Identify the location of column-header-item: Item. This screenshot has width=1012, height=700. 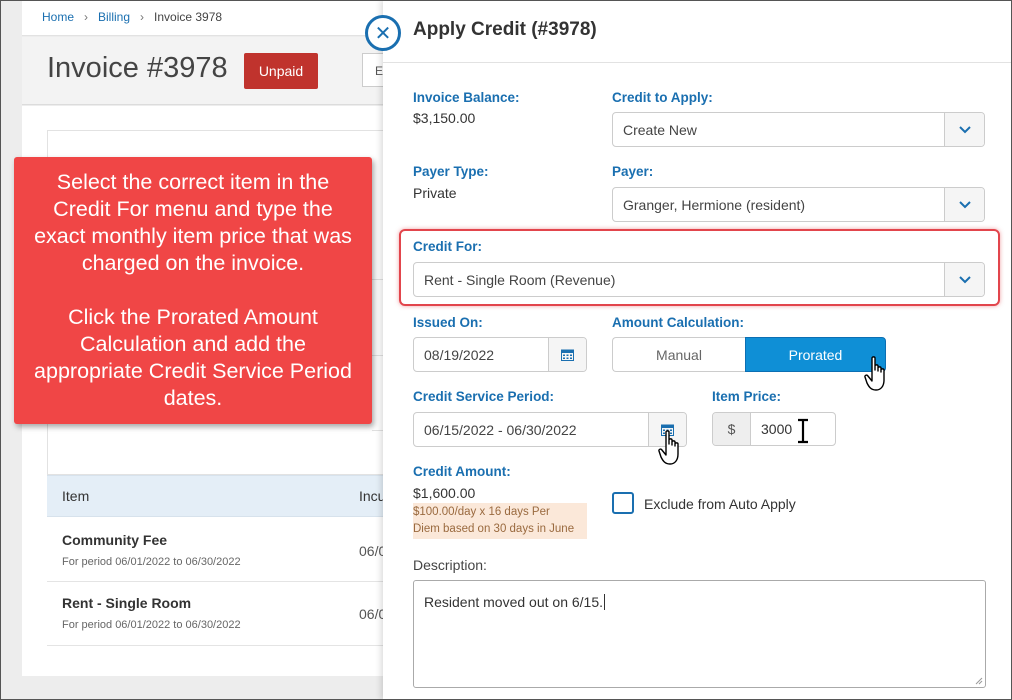
(75, 496).